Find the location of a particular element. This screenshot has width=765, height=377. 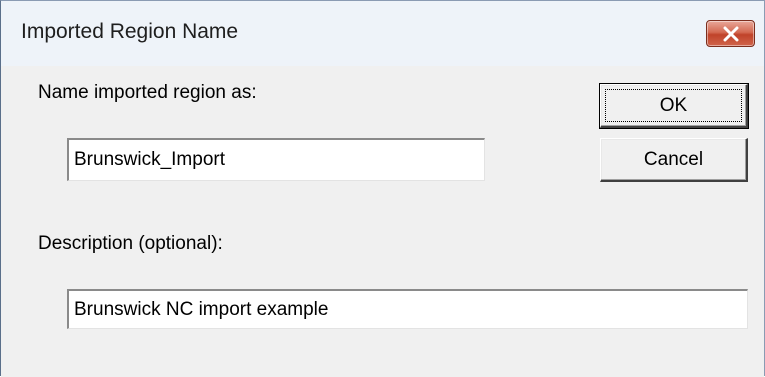

close-button is located at coordinates (730, 33).